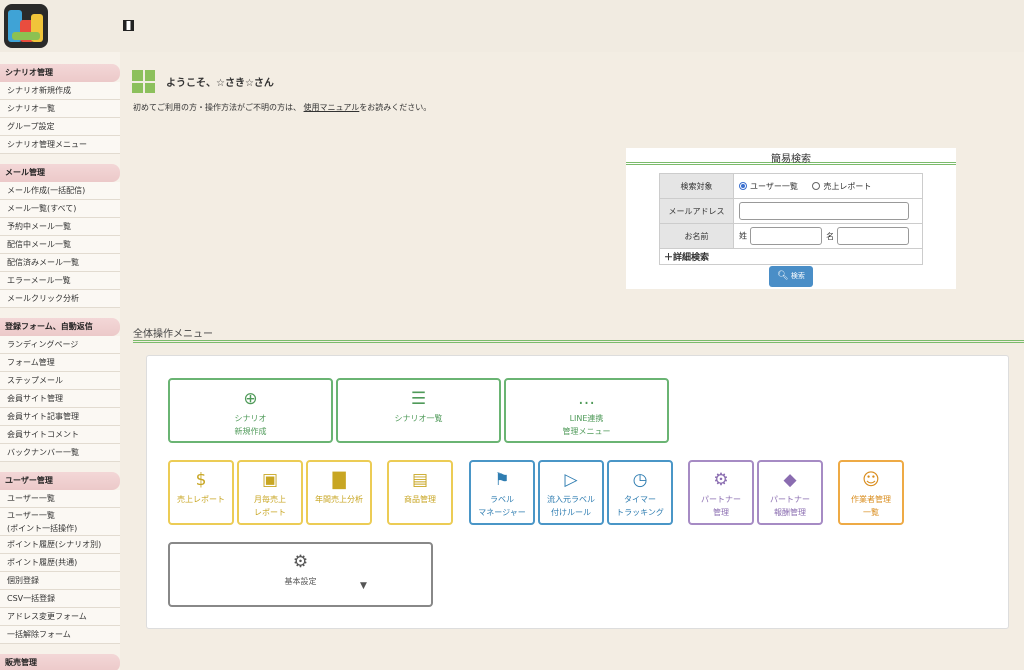 The height and width of the screenshot is (670, 1024). What do you see at coordinates (339, 492) in the screenshot?
I see `tile-annual: ▇ 年間売上分析` at bounding box center [339, 492].